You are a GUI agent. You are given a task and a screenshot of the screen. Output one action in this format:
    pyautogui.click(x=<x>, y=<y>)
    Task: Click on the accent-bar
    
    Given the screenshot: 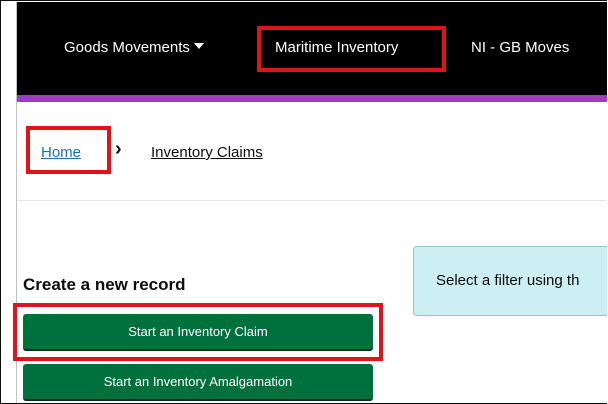 What is the action you would take?
    pyautogui.click(x=311, y=98)
    